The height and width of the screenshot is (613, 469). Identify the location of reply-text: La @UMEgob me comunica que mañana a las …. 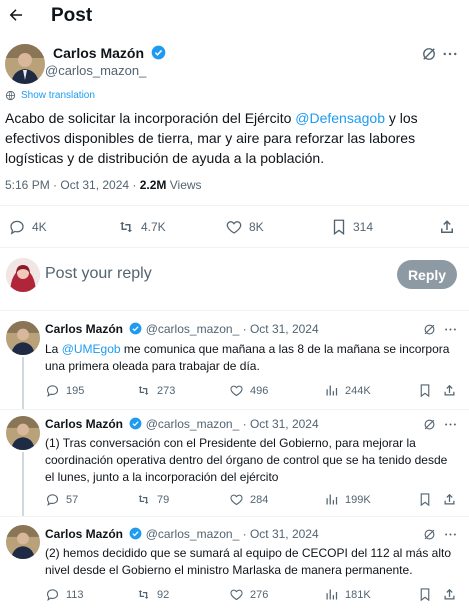
(247, 357).